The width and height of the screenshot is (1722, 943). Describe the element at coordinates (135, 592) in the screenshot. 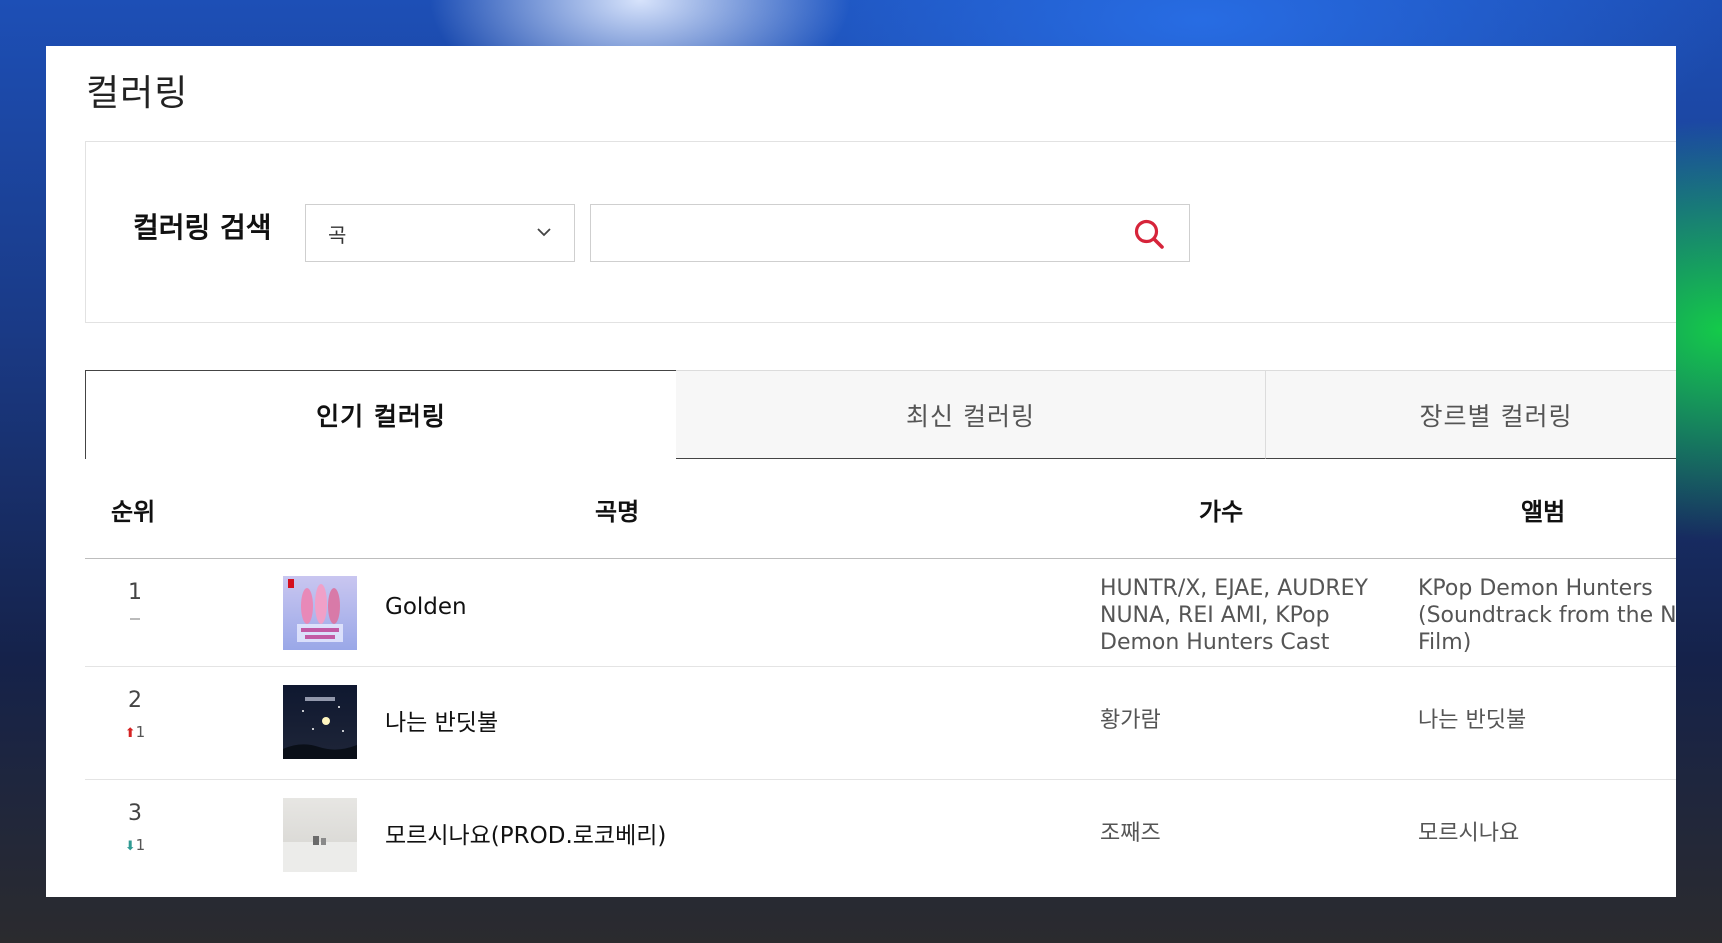

I see `rank-number: 1` at that location.